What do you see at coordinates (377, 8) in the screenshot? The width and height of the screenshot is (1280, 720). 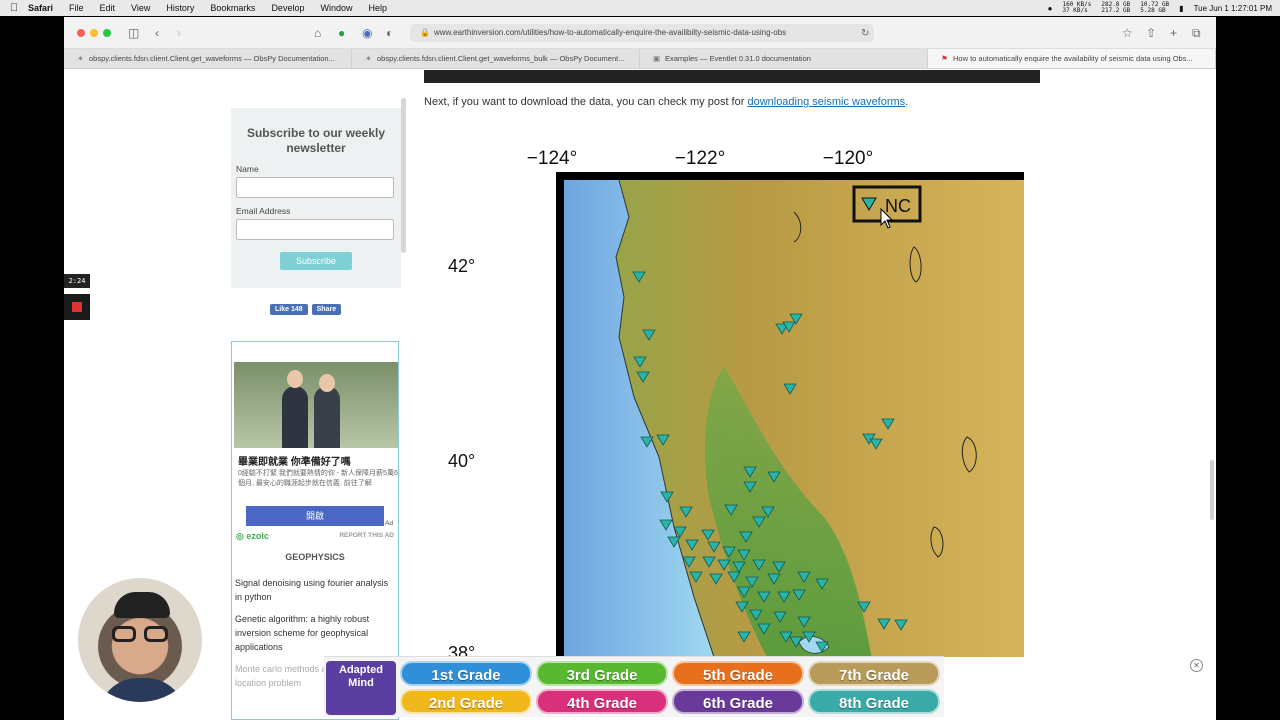 I see `menu-help: Help` at bounding box center [377, 8].